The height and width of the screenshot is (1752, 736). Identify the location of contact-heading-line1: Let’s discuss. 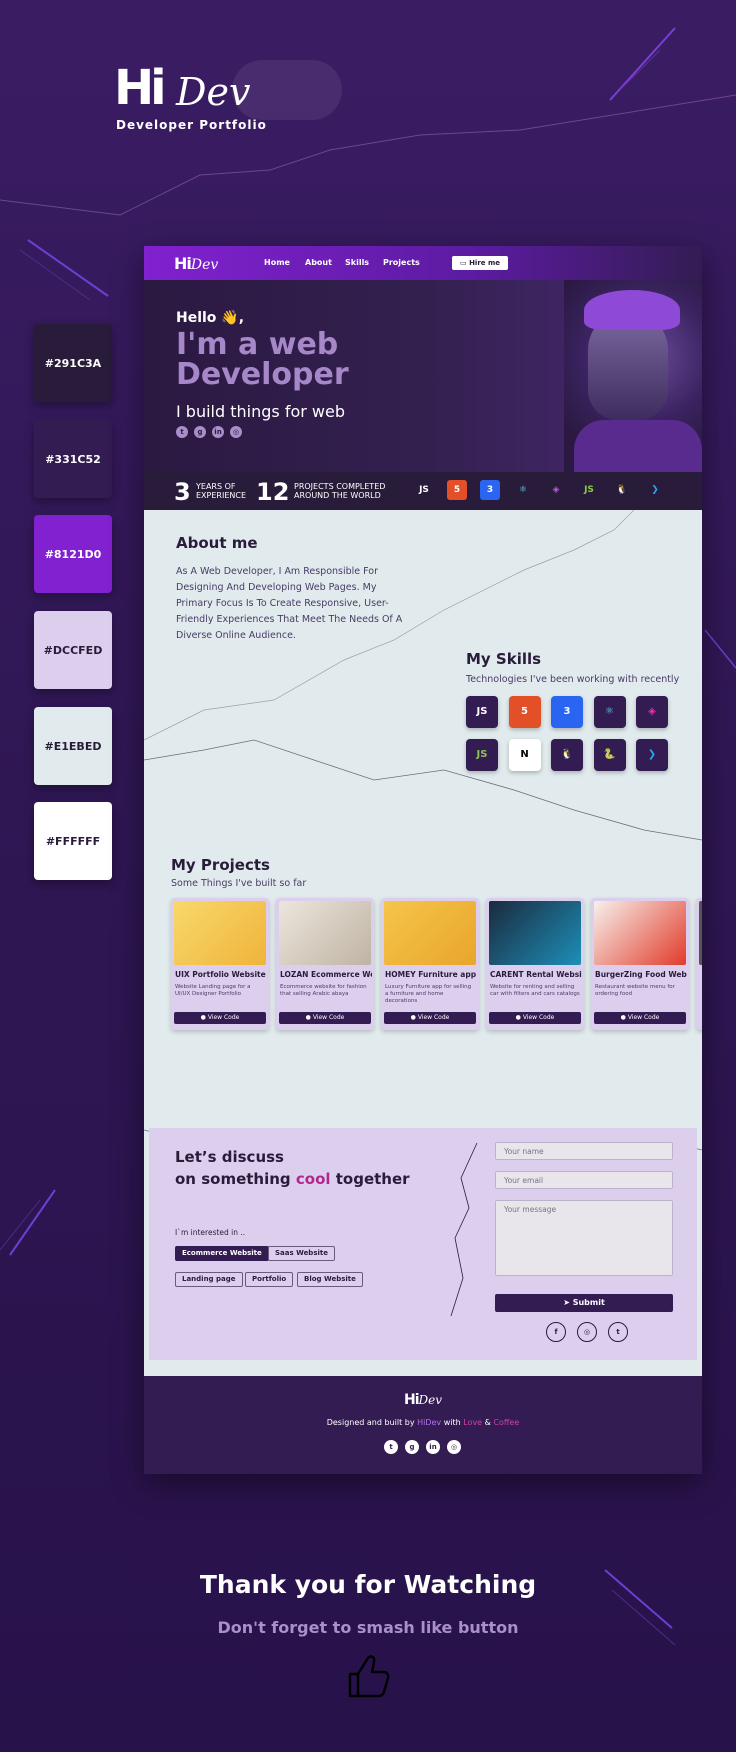
(229, 1157).